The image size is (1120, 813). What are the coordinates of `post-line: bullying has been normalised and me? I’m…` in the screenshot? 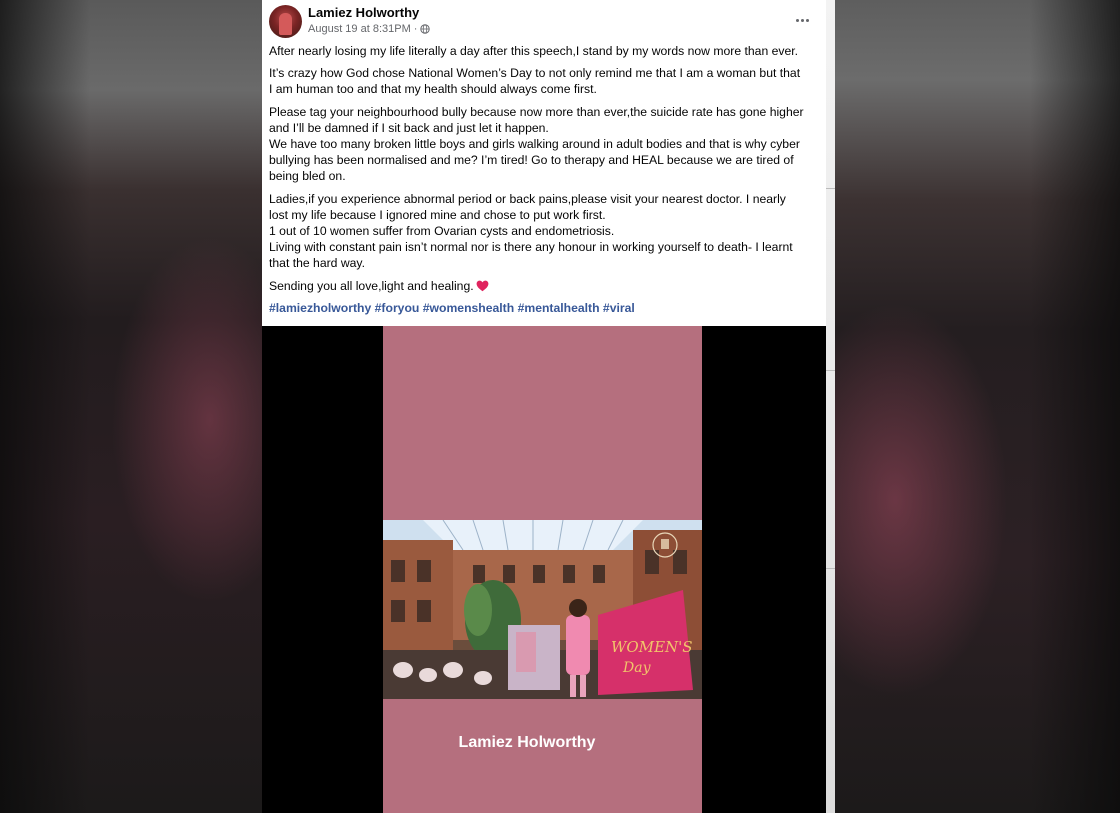 It's located at (531, 160).